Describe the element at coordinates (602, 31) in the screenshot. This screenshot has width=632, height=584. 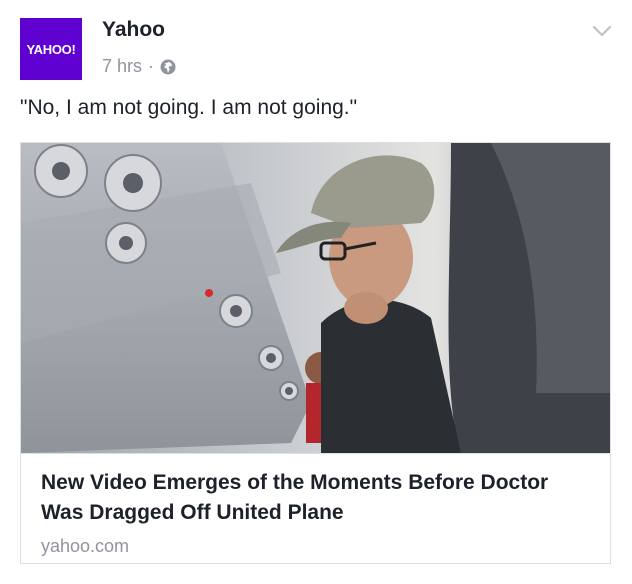
I see `chevron-down-icon` at that location.